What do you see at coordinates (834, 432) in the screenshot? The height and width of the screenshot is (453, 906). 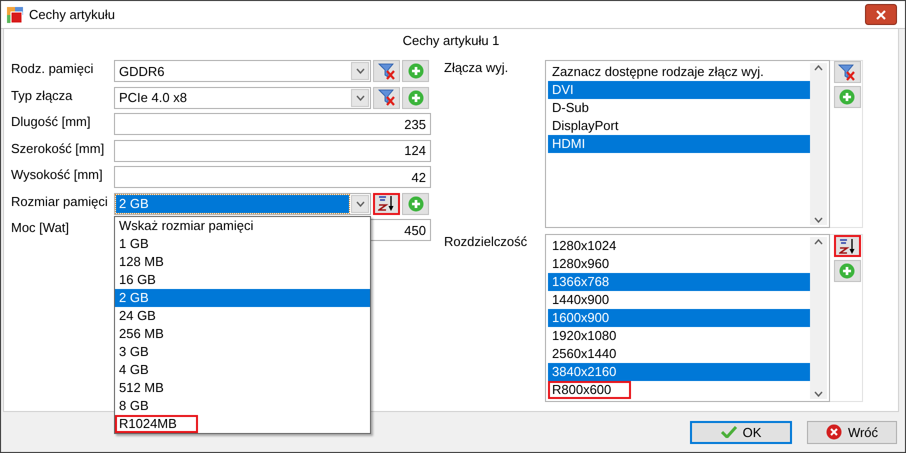 I see `cancel-icon` at bounding box center [834, 432].